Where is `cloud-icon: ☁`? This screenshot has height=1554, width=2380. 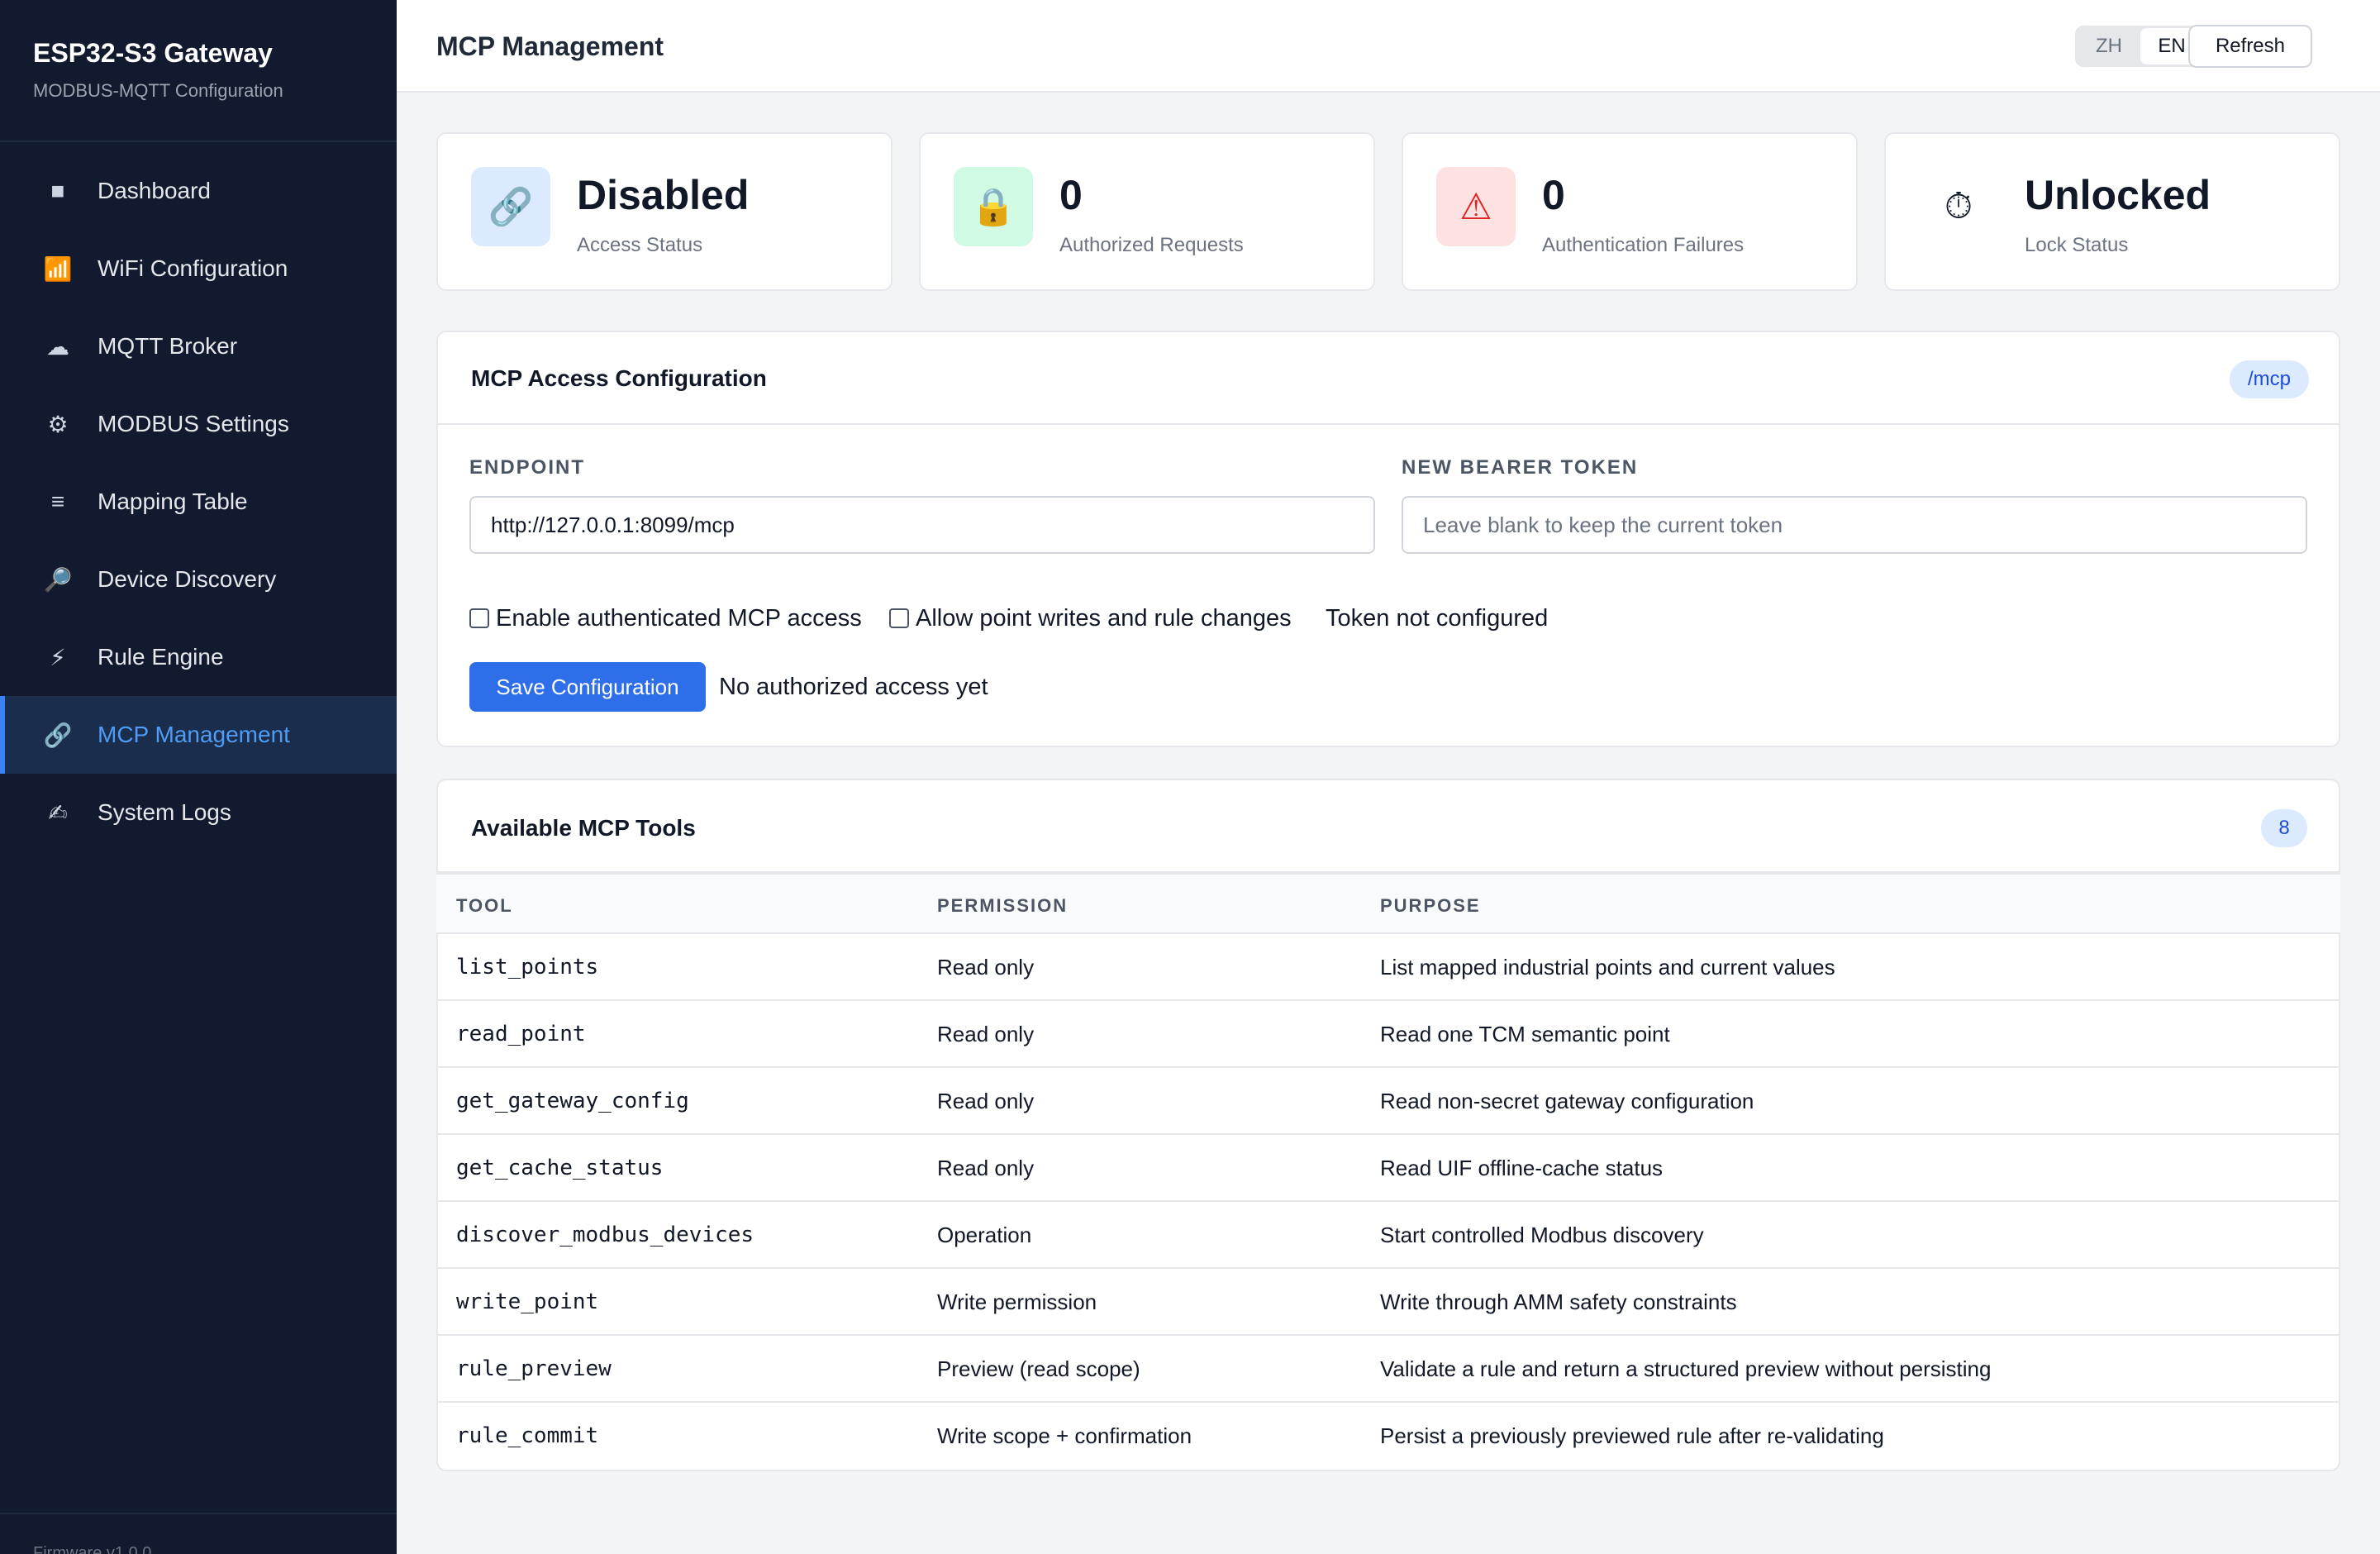
cloud-icon: ☁ is located at coordinates (57, 346).